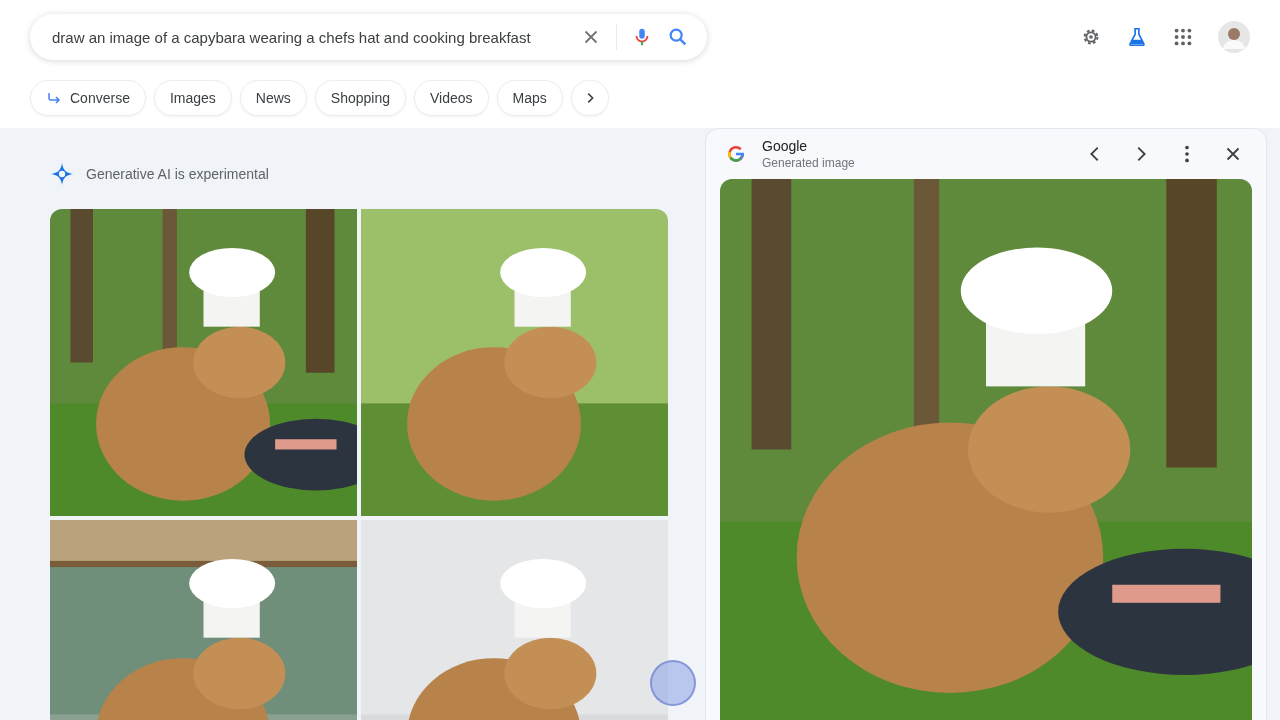 Image resolution: width=1280 pixels, height=720 pixels. Describe the element at coordinates (273, 98) in the screenshot. I see `filter-chip: News` at that location.